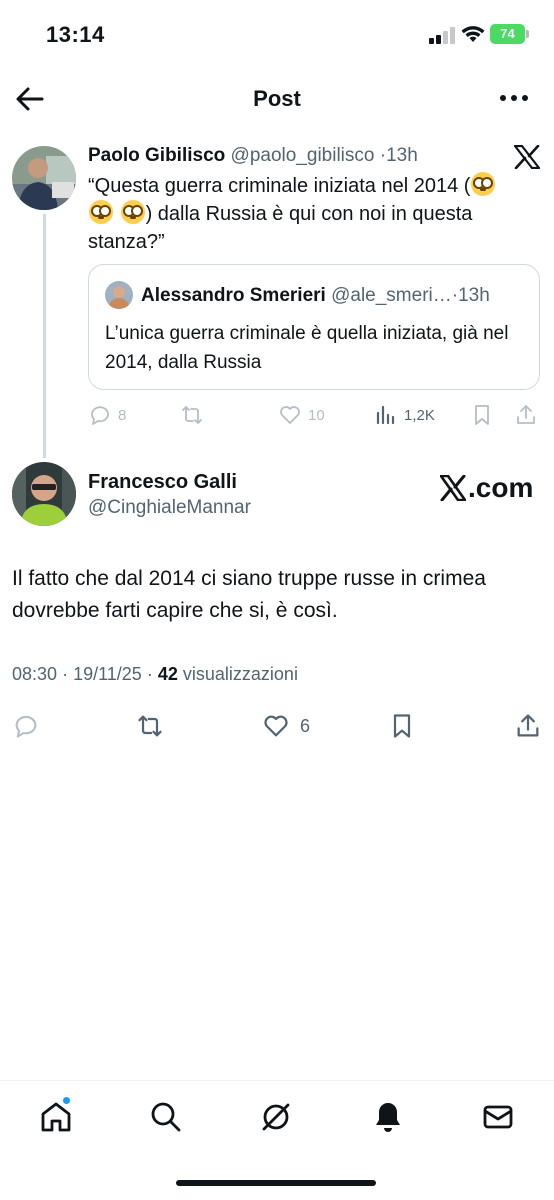 Image resolution: width=554 pixels, height=1200 pixels. I want to click on like-button: 10, so click(301, 415).